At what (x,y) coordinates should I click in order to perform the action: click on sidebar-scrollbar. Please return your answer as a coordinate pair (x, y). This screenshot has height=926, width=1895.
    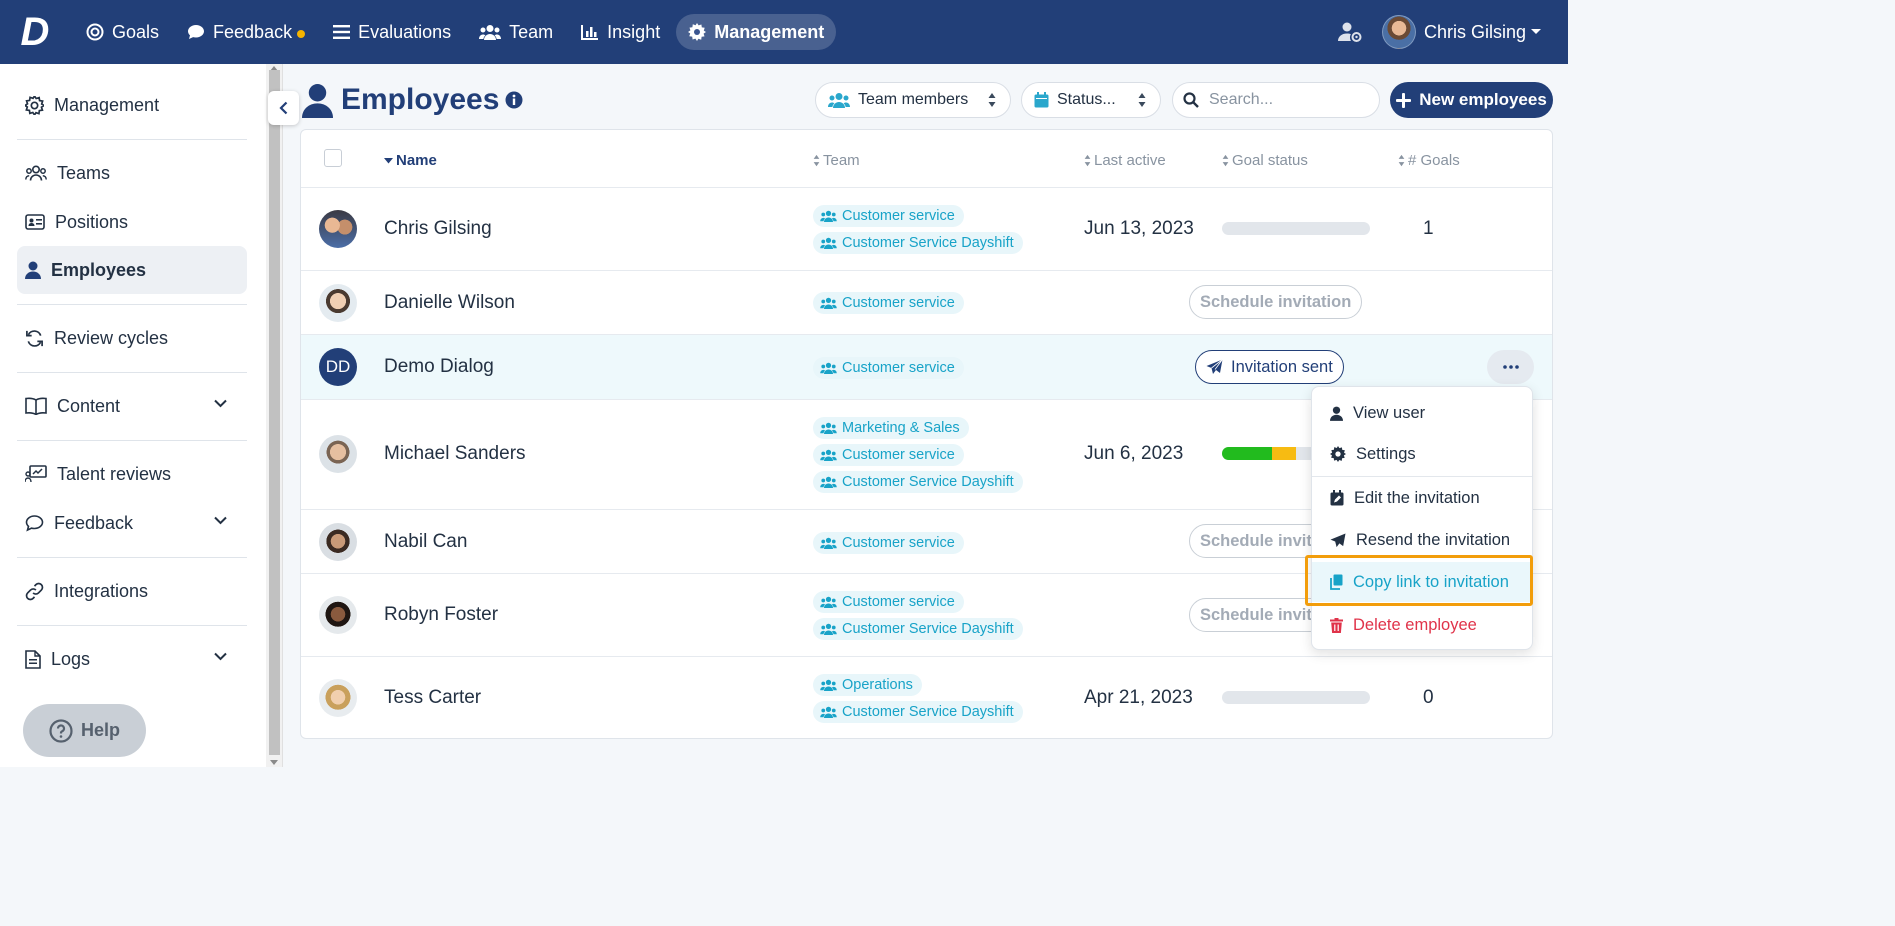
    Looking at the image, I should click on (274, 415).